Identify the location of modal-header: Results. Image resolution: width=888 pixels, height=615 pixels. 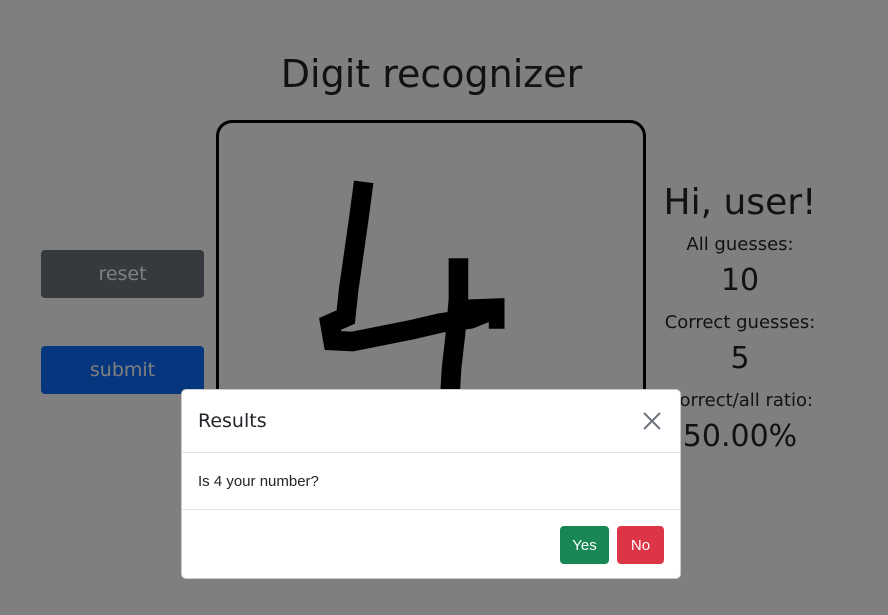
(431, 421).